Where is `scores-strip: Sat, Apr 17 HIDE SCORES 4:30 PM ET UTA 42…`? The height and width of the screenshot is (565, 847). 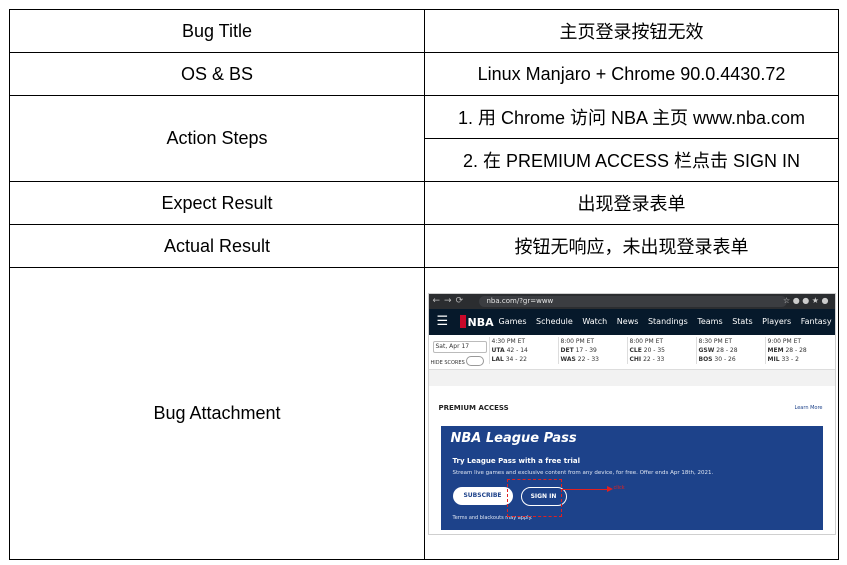 scores-strip: Sat, Apr 17 HIDE SCORES 4:30 PM ET UTA 42… is located at coordinates (631, 352).